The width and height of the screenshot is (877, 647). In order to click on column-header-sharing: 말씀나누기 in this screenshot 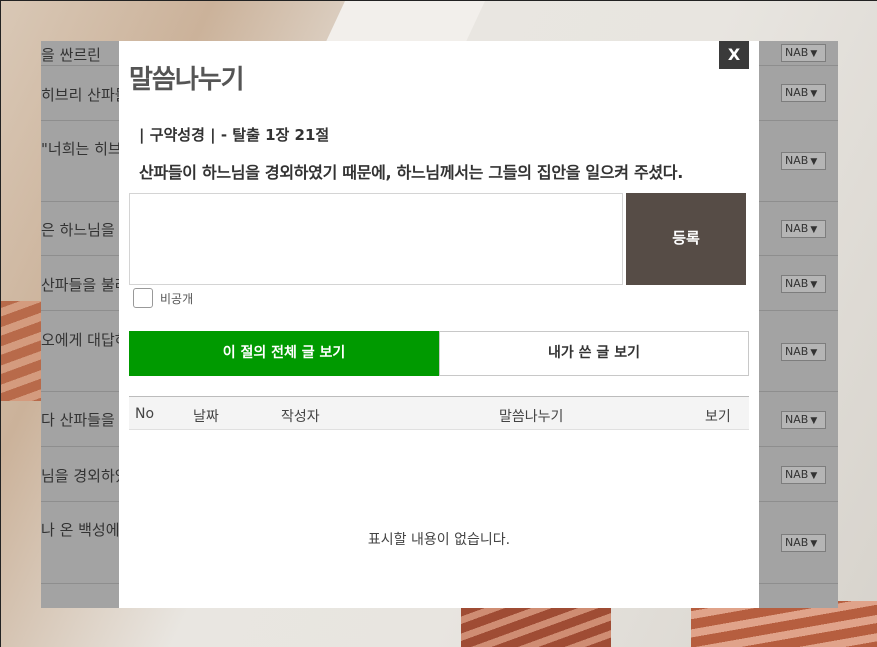, I will do `click(531, 417)`.